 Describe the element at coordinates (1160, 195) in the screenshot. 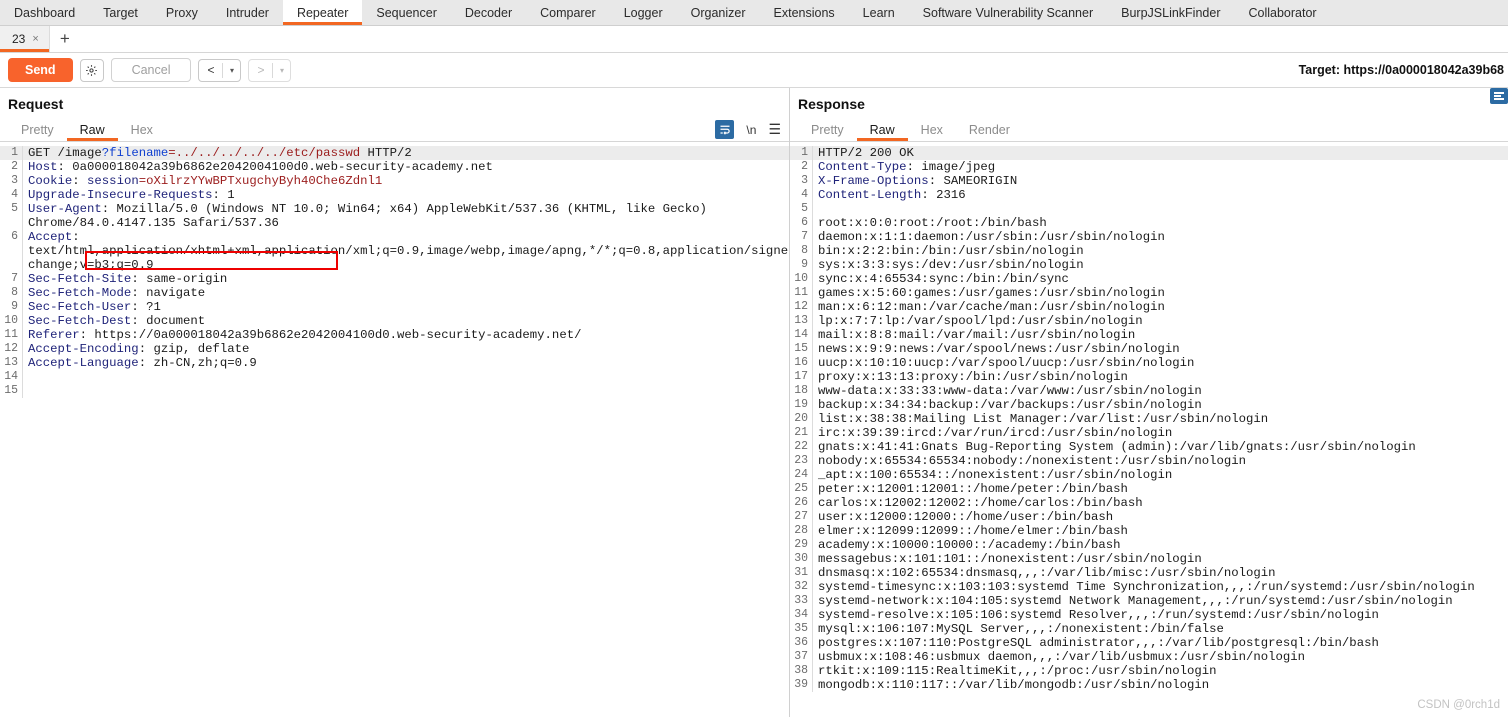

I see `code-text: Content-Length: 2316` at that location.